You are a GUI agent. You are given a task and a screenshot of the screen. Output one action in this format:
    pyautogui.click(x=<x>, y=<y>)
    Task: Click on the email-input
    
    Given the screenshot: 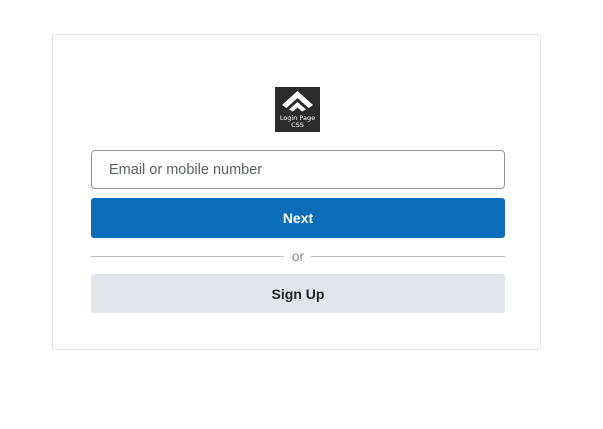 What is the action you would take?
    pyautogui.click(x=298, y=169)
    